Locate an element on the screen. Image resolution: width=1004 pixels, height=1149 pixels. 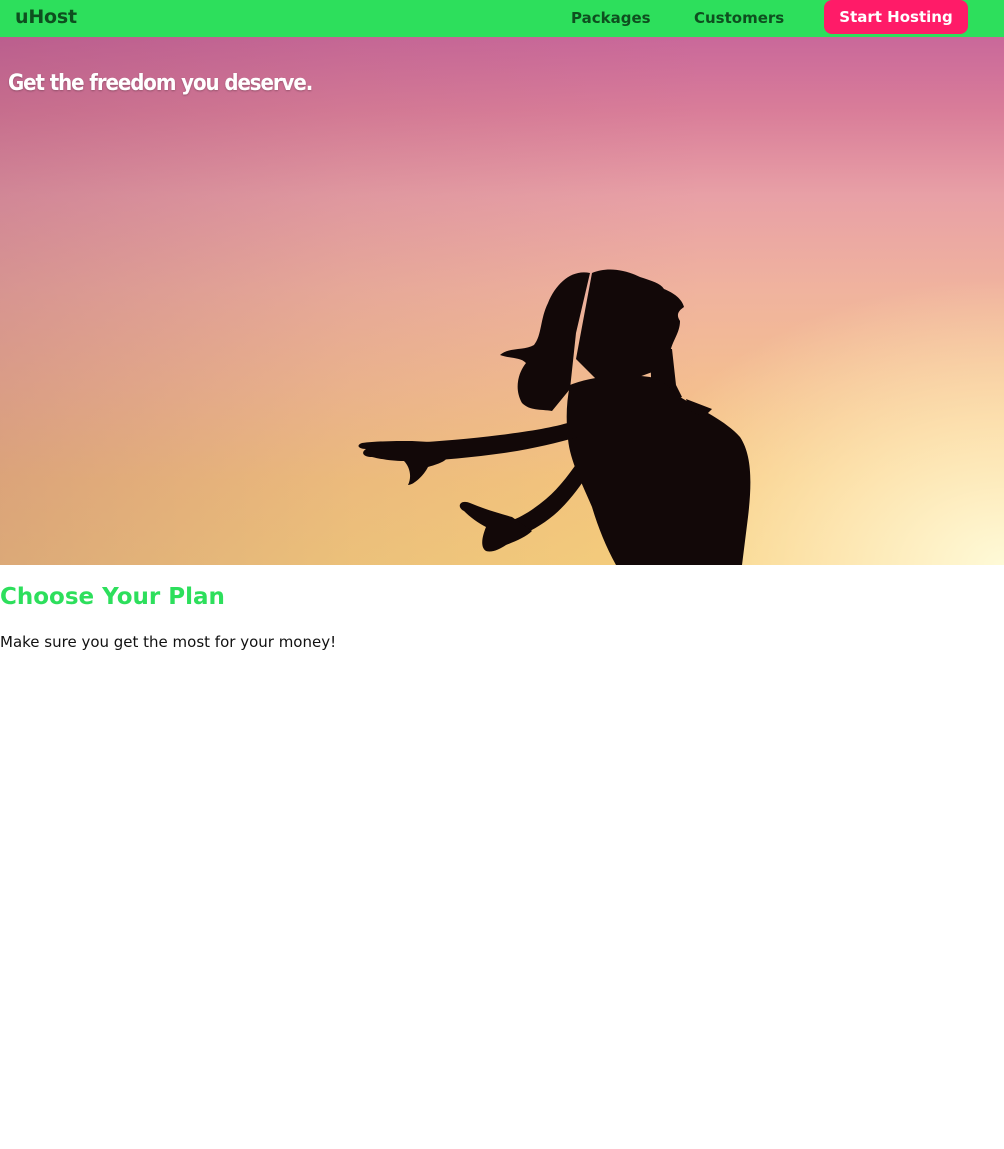
nav-item-packages: Packages is located at coordinates (611, 18).